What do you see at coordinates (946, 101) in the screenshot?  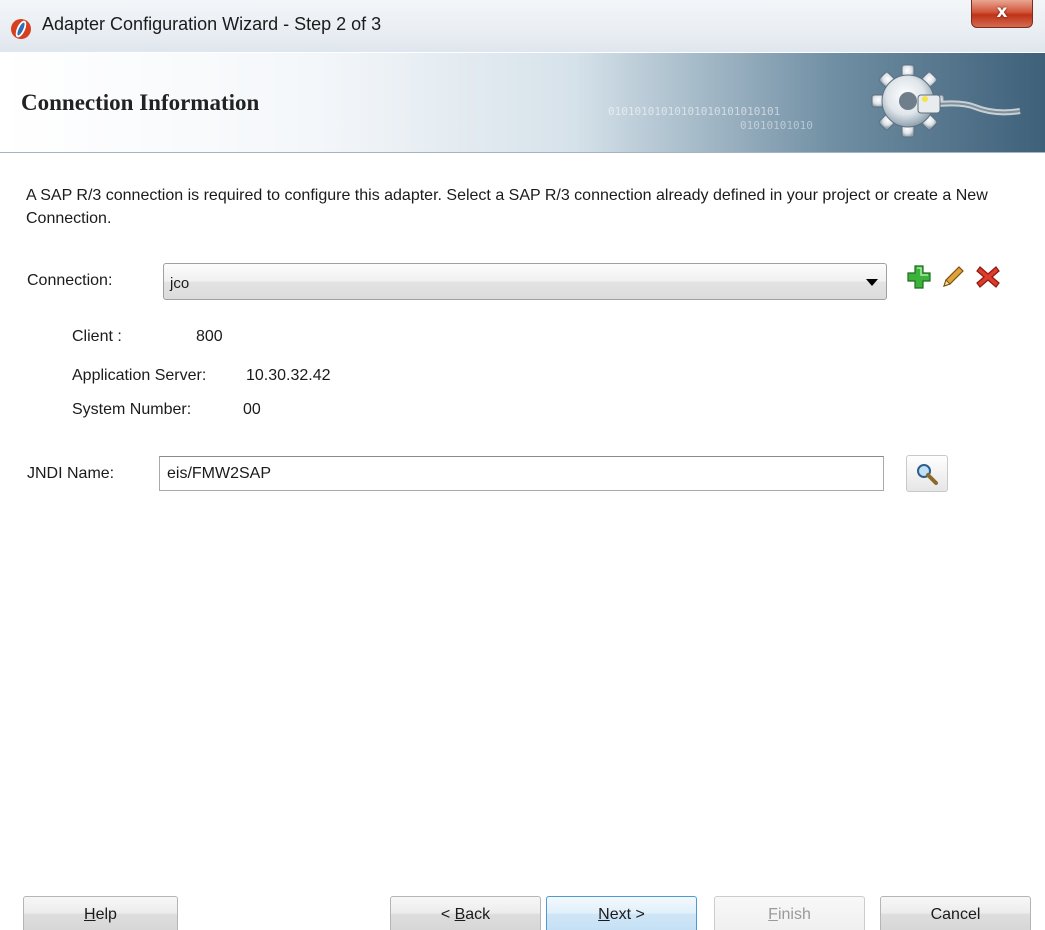 I see `gear-plug-icon` at bounding box center [946, 101].